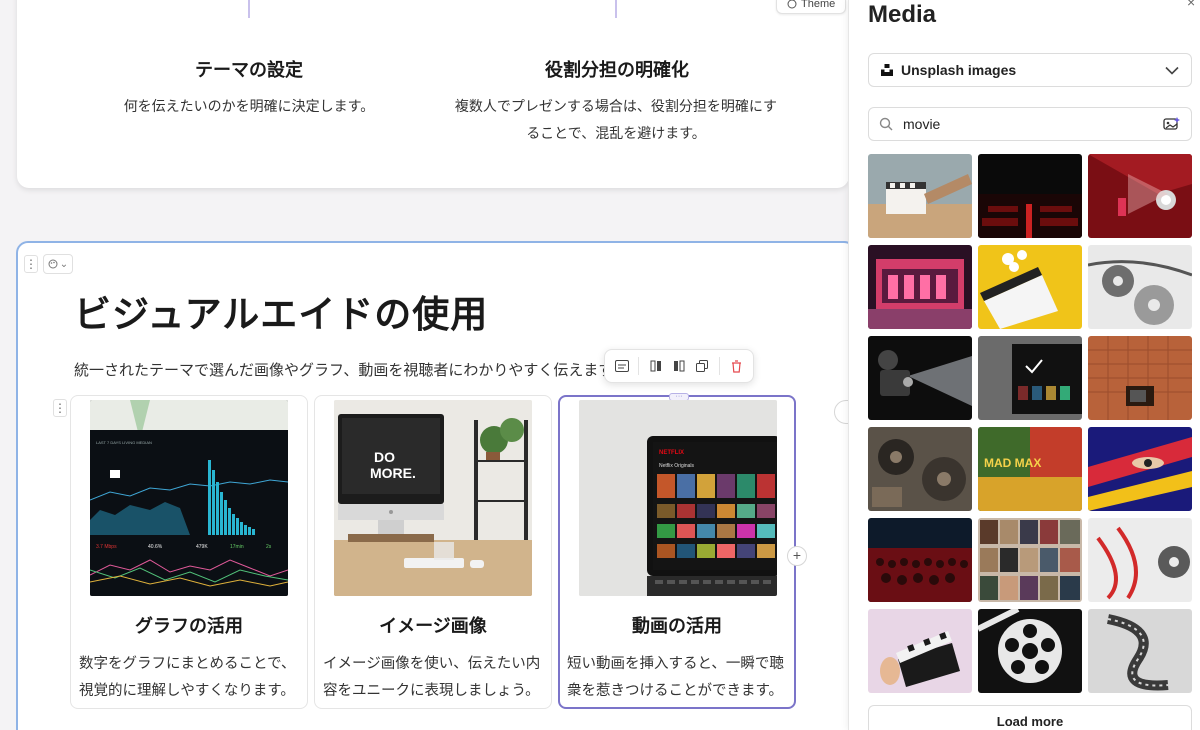 The image size is (1200, 730). Describe the element at coordinates (1172, 70) in the screenshot. I see `chevron-down-icon` at that location.